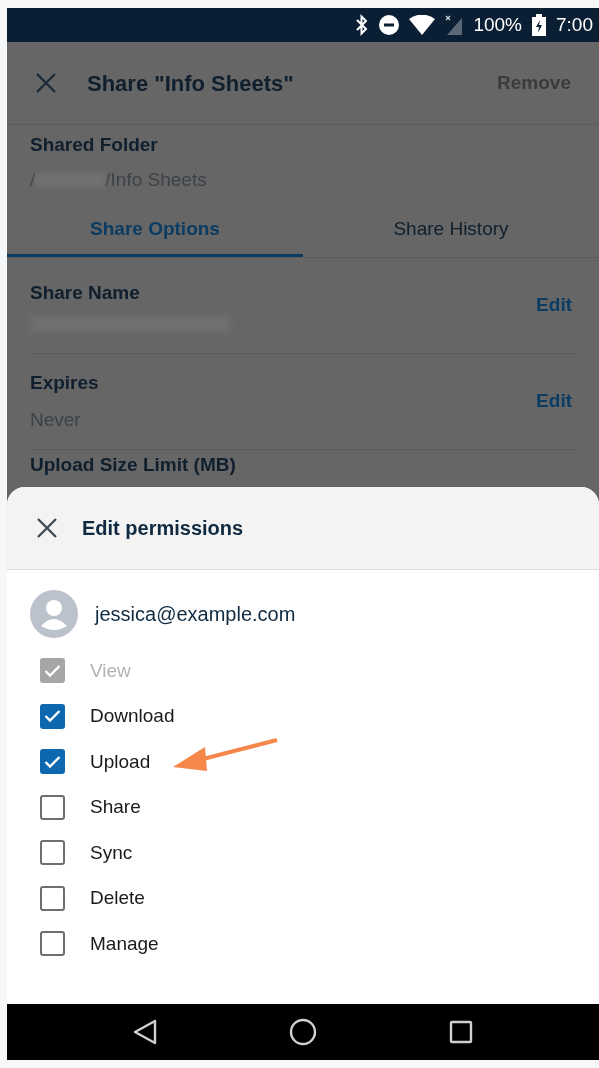  What do you see at coordinates (190, 83) in the screenshot?
I see `page-title: Share "Info Sheets"` at bounding box center [190, 83].